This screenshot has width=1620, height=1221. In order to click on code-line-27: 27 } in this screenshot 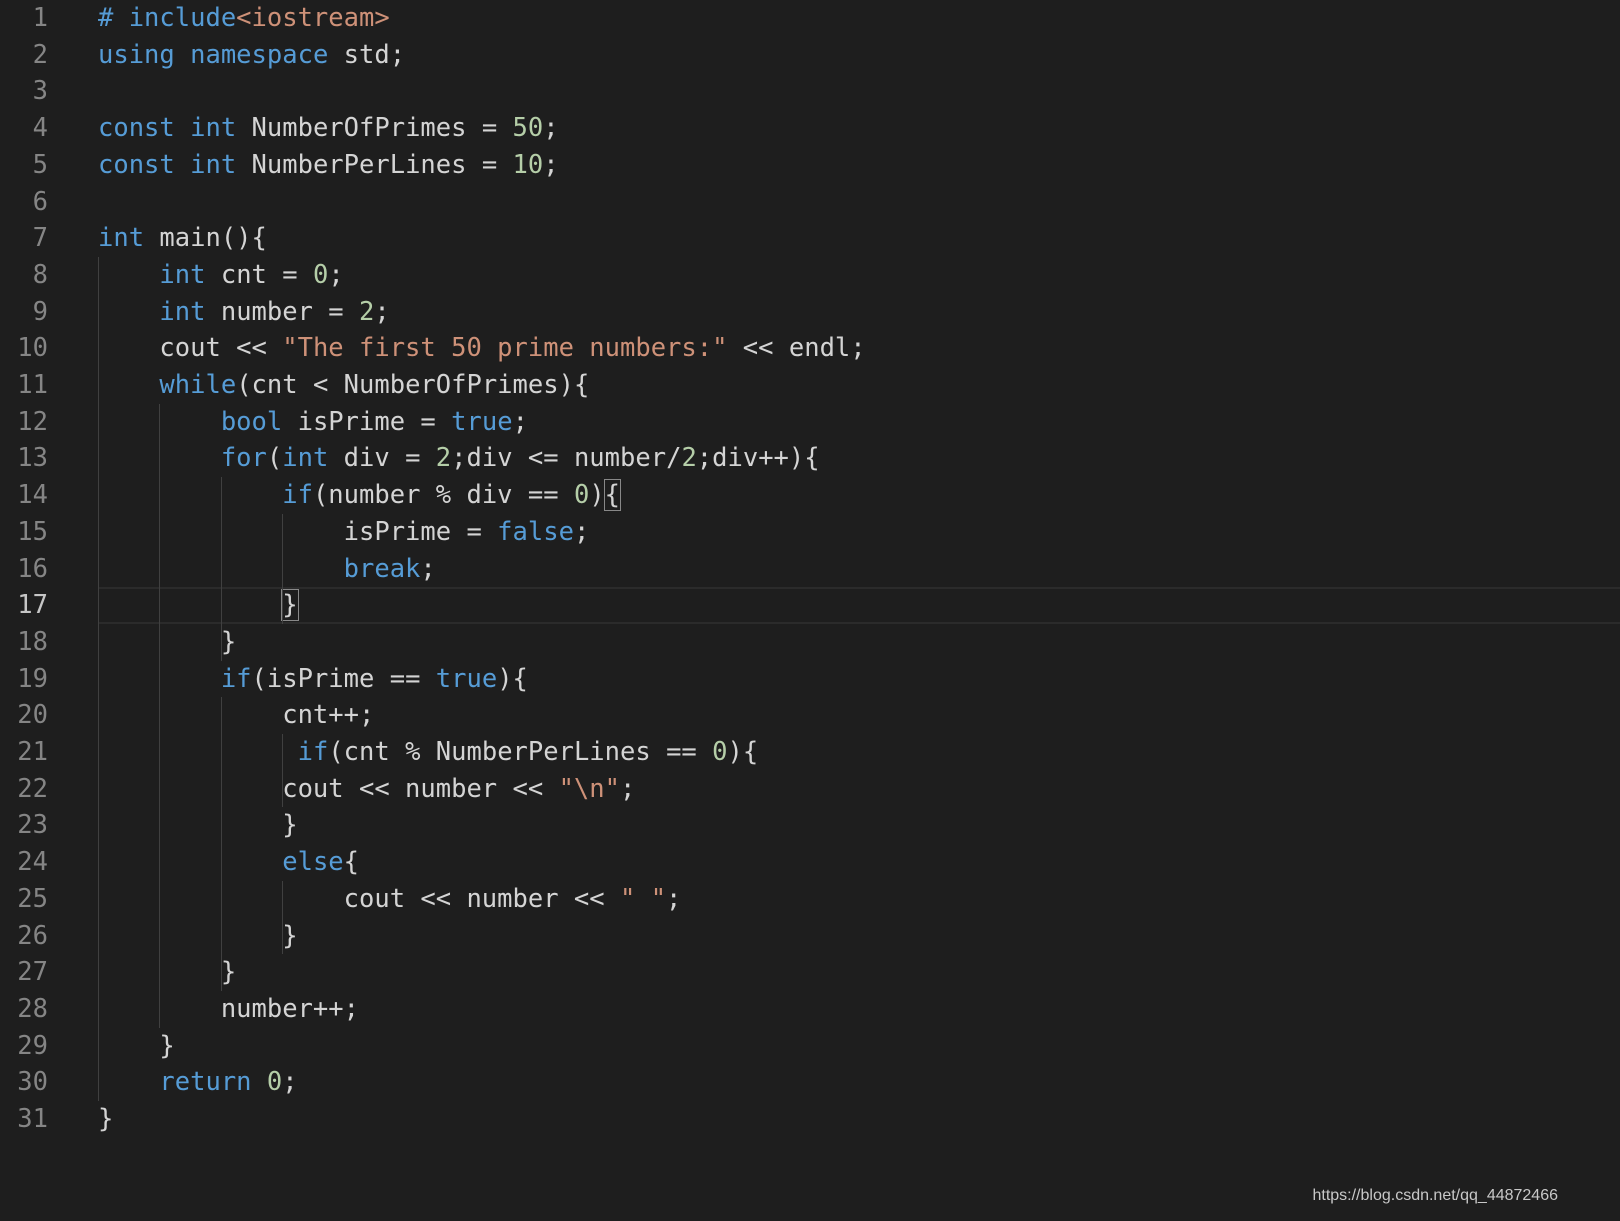, I will do `click(810, 972)`.